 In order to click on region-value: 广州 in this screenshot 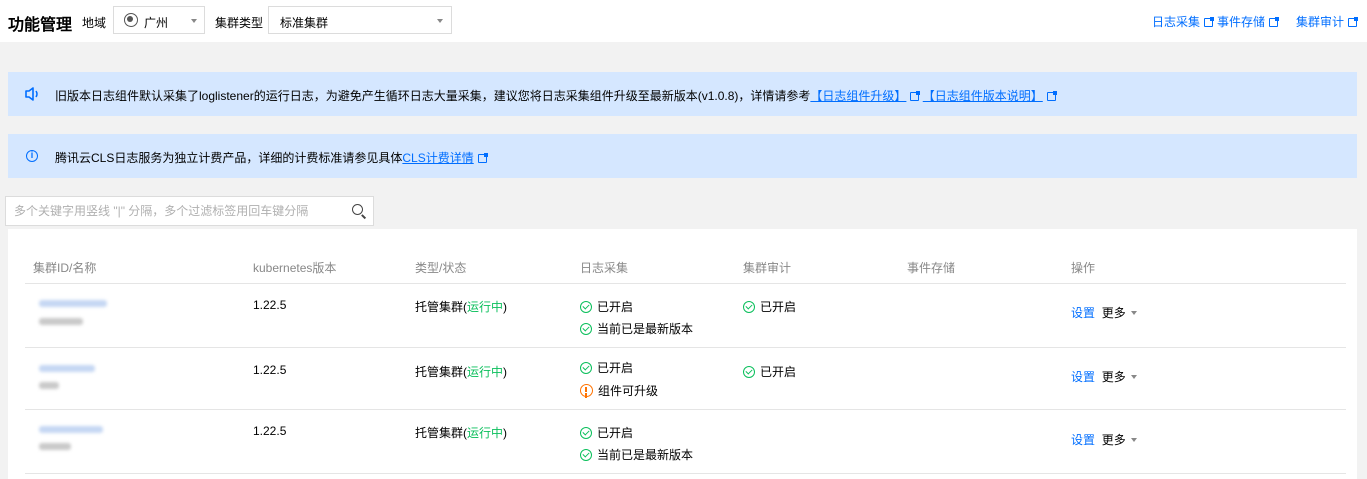, I will do `click(156, 23)`.